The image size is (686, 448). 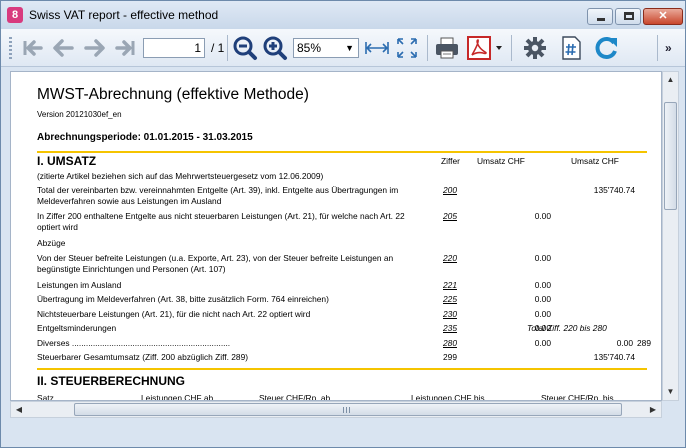 I want to click on row-code: 205, so click(x=450, y=216).